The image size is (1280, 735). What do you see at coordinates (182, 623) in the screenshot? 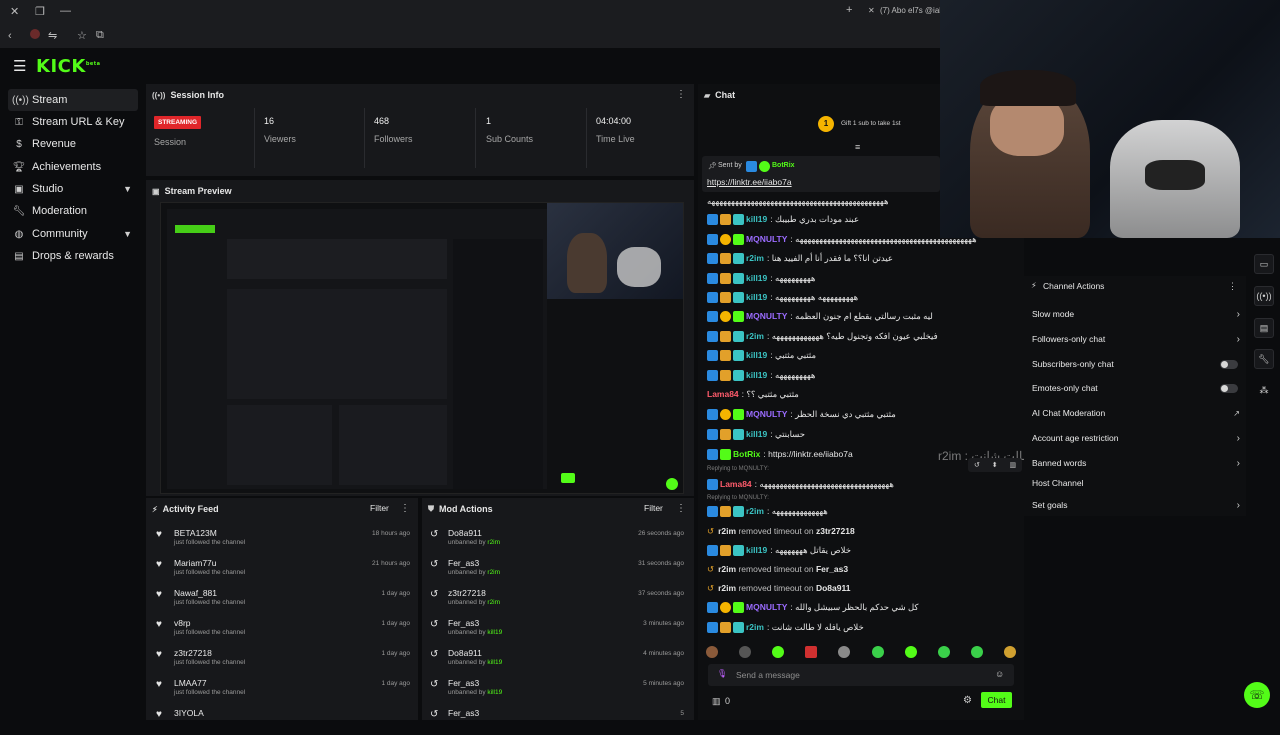
I see `activity-user: v8rp` at bounding box center [182, 623].